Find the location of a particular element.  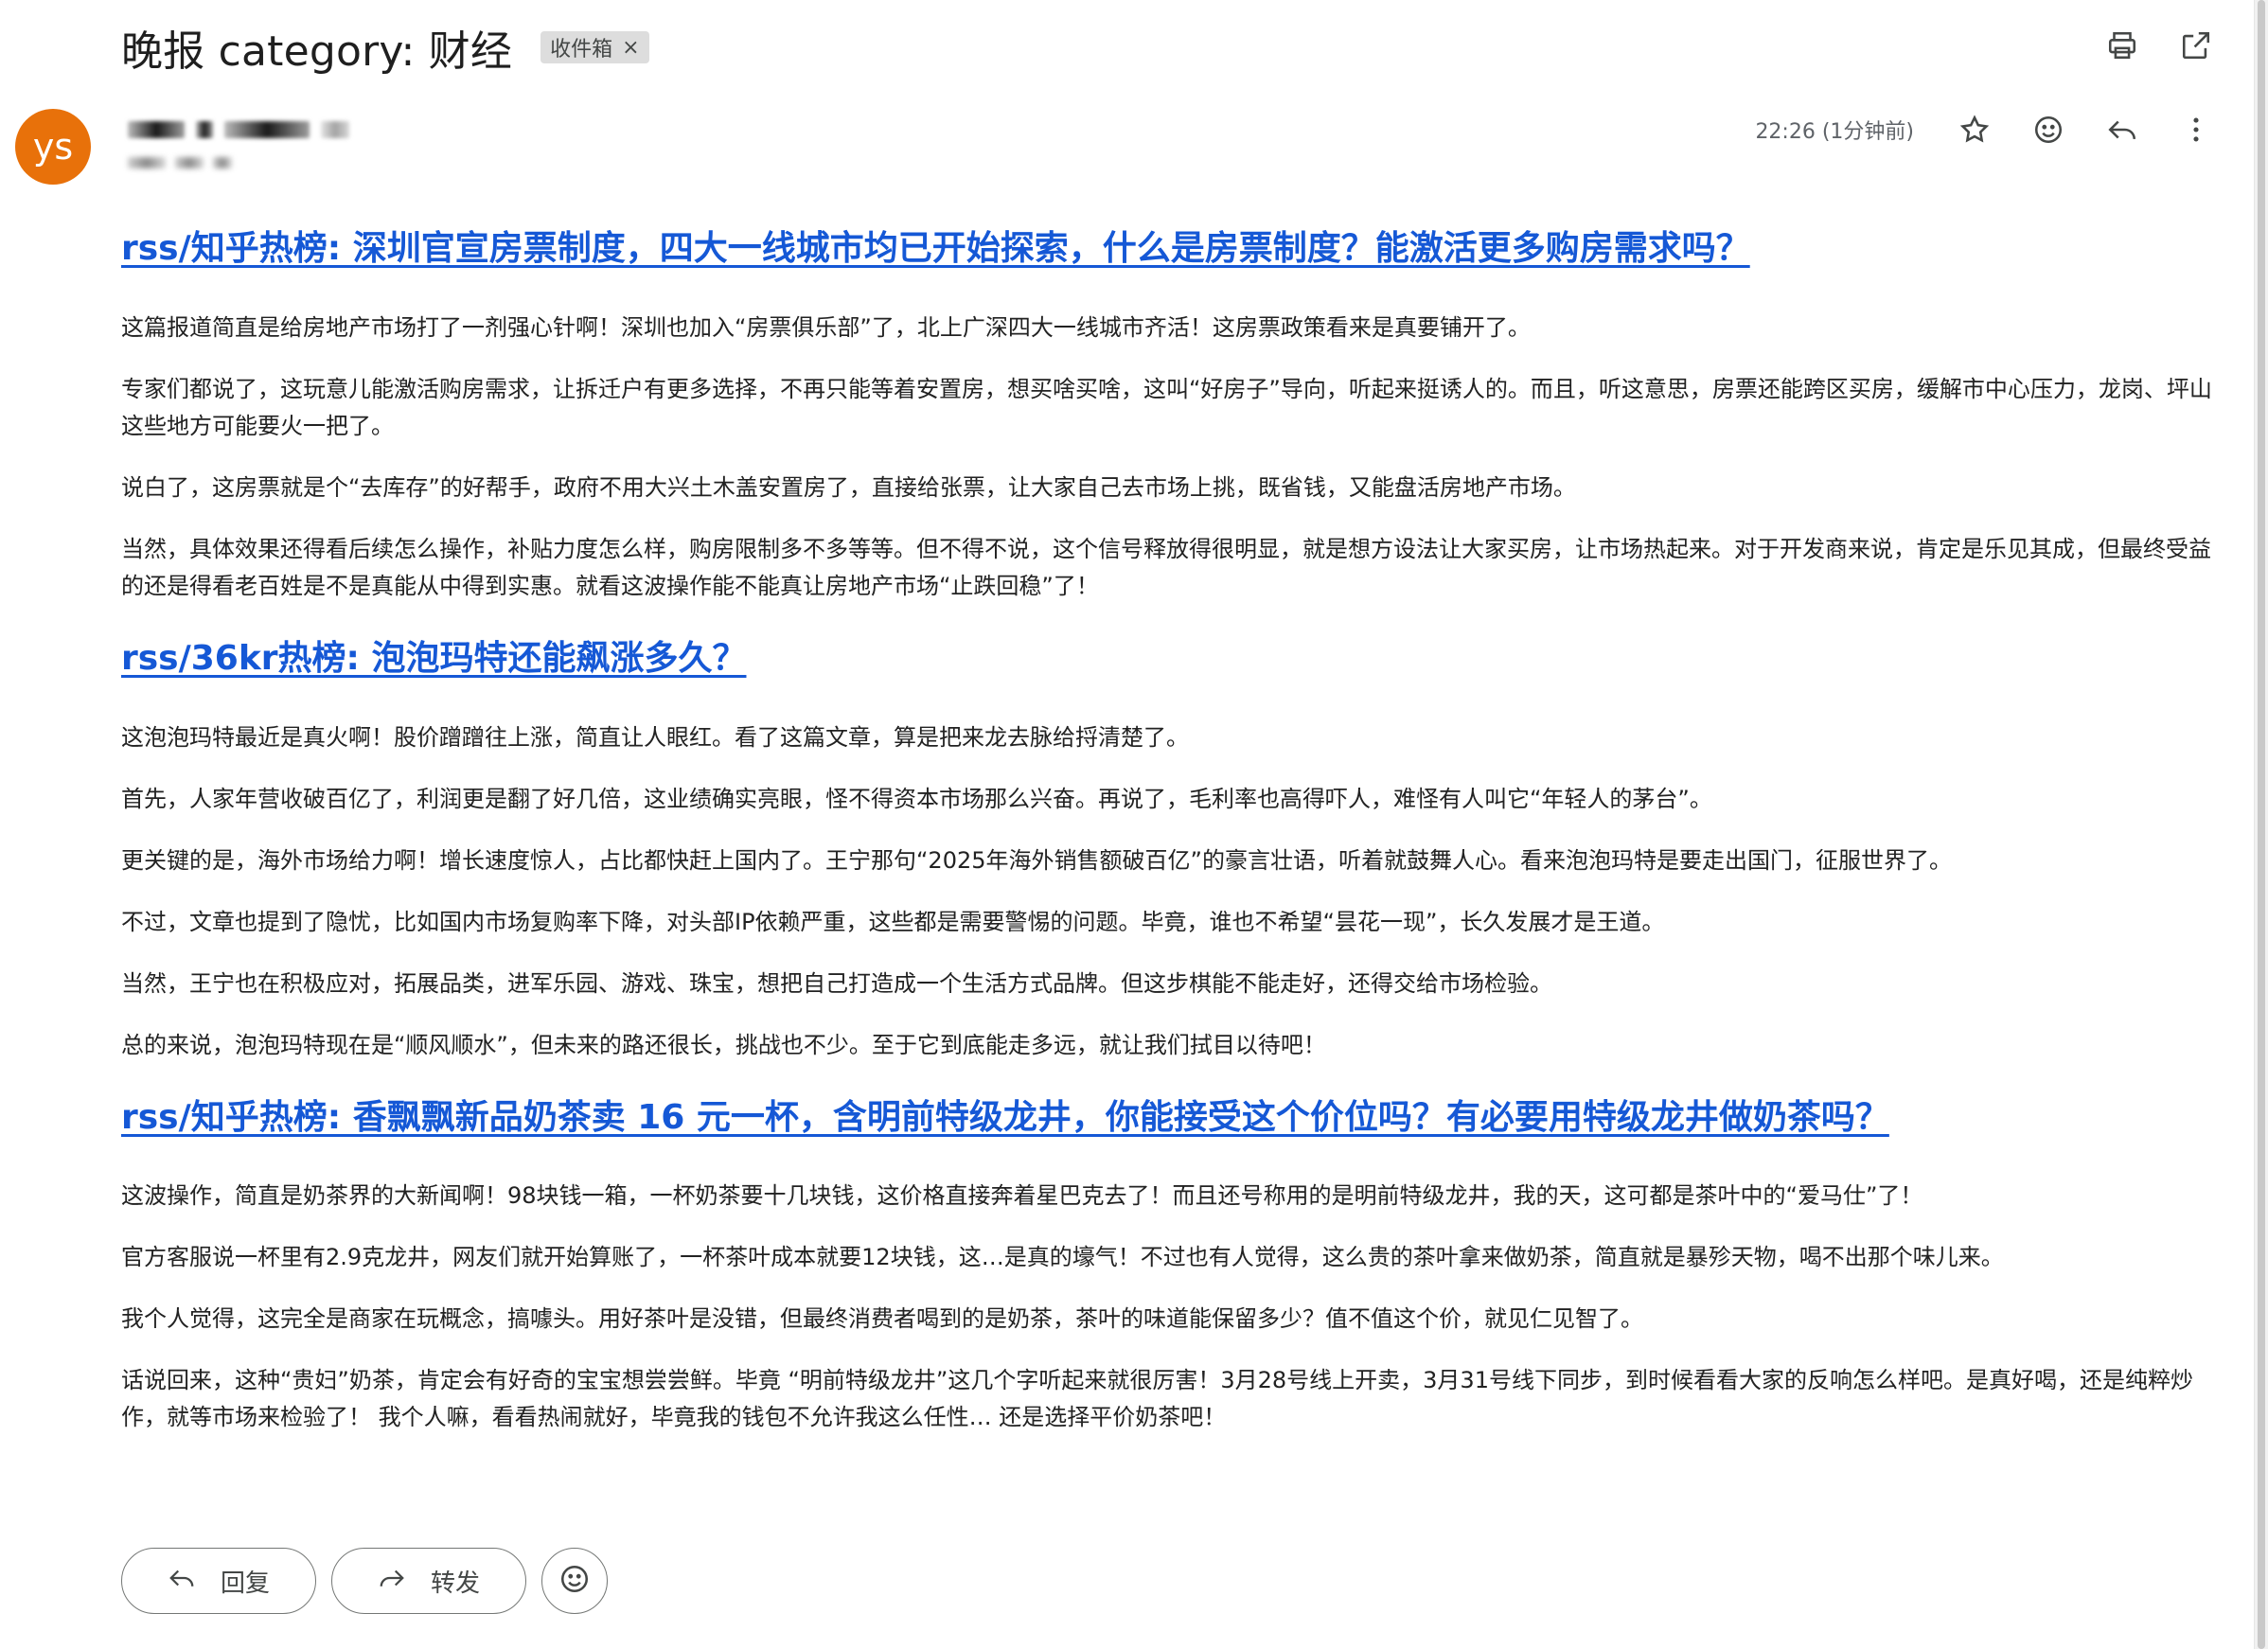

sender-name-redacted is located at coordinates (238, 129).